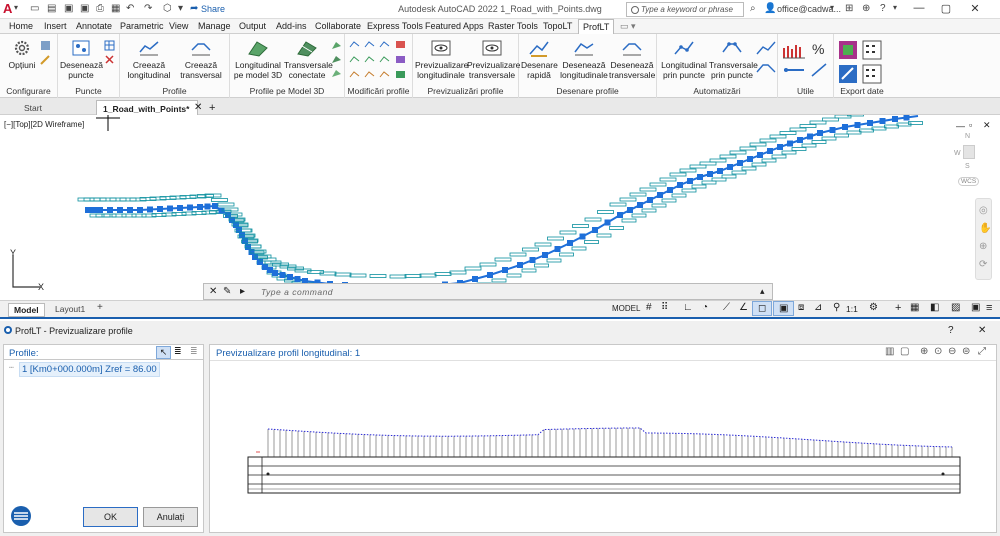 The width and height of the screenshot is (1000, 536). I want to click on polar-icon: ◔, so click(705, 307).